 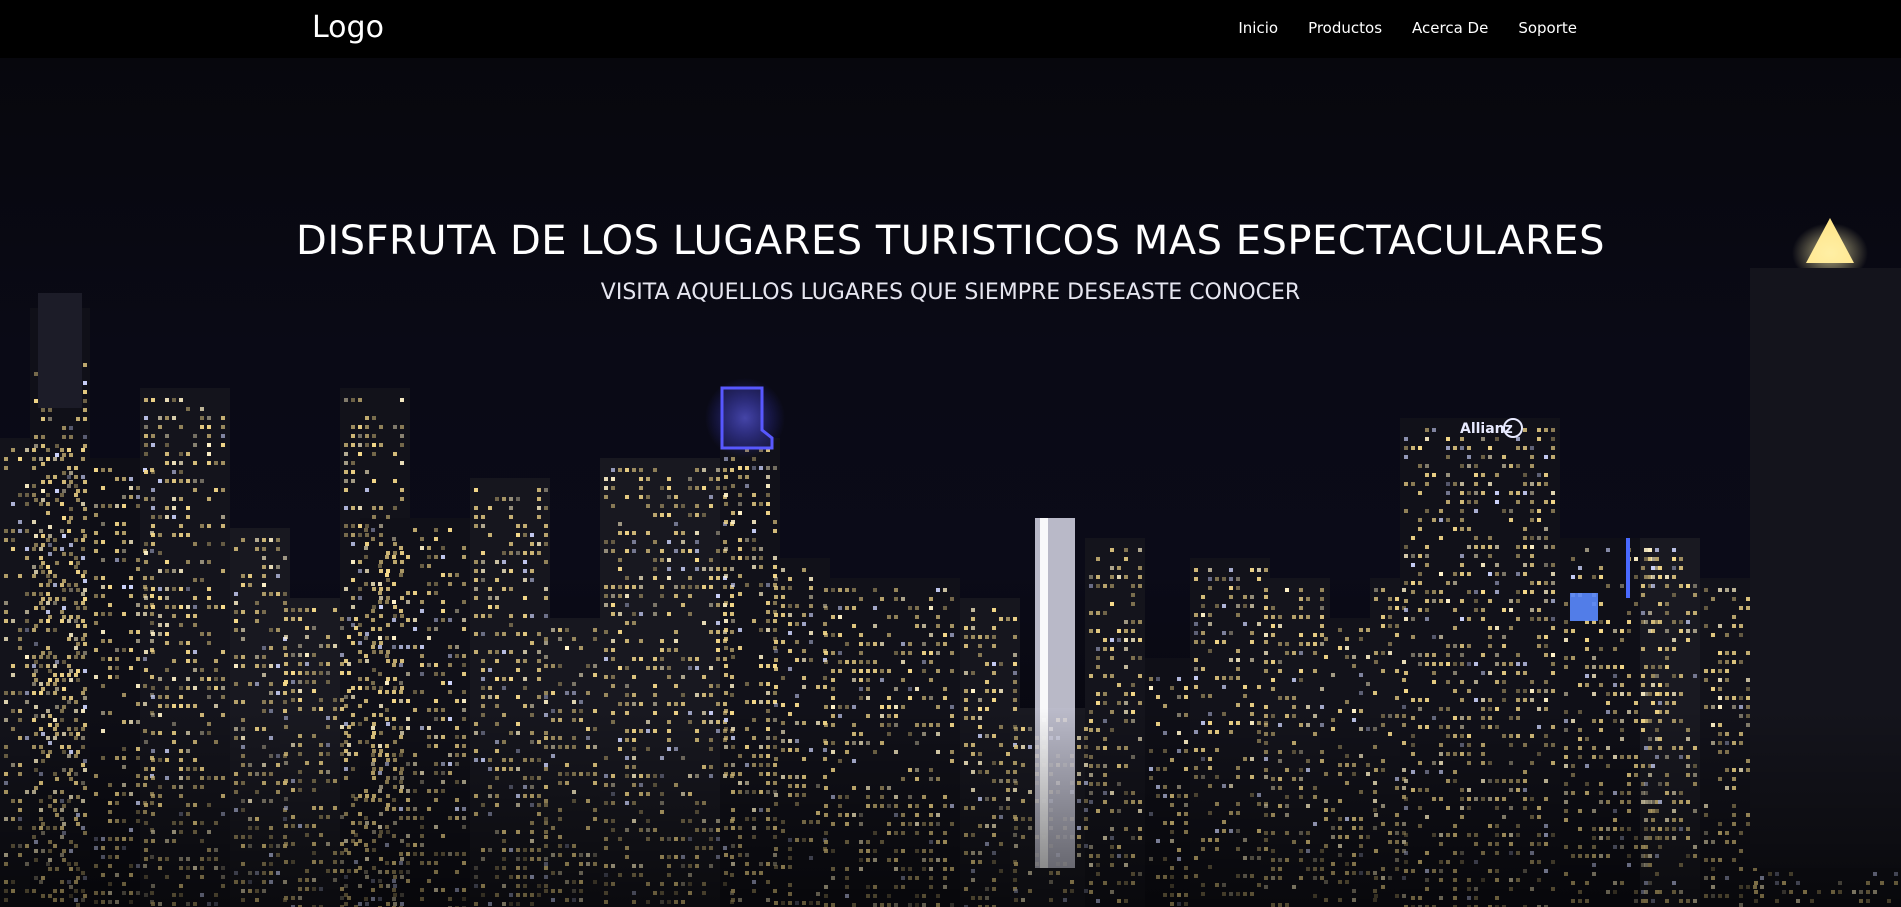 I want to click on nav-link-inicio: Inicio, so click(x=1258, y=28).